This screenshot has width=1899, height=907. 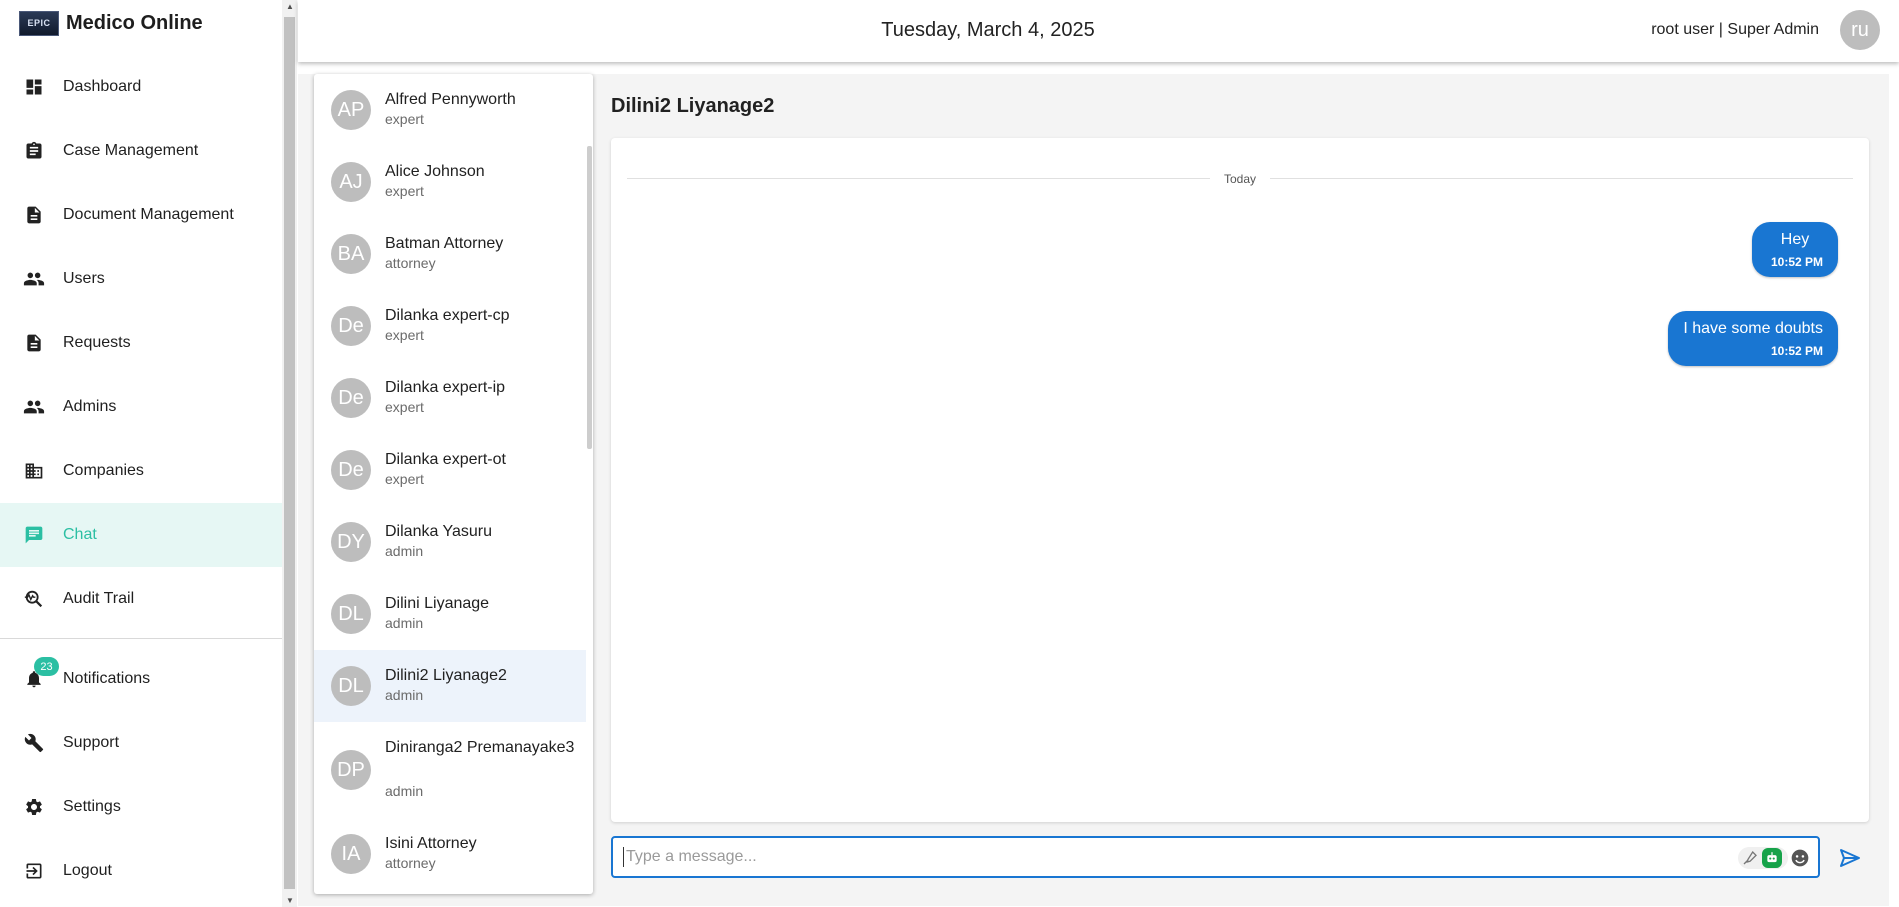 What do you see at coordinates (1240, 179) in the screenshot?
I see `day-label-text: Today` at bounding box center [1240, 179].